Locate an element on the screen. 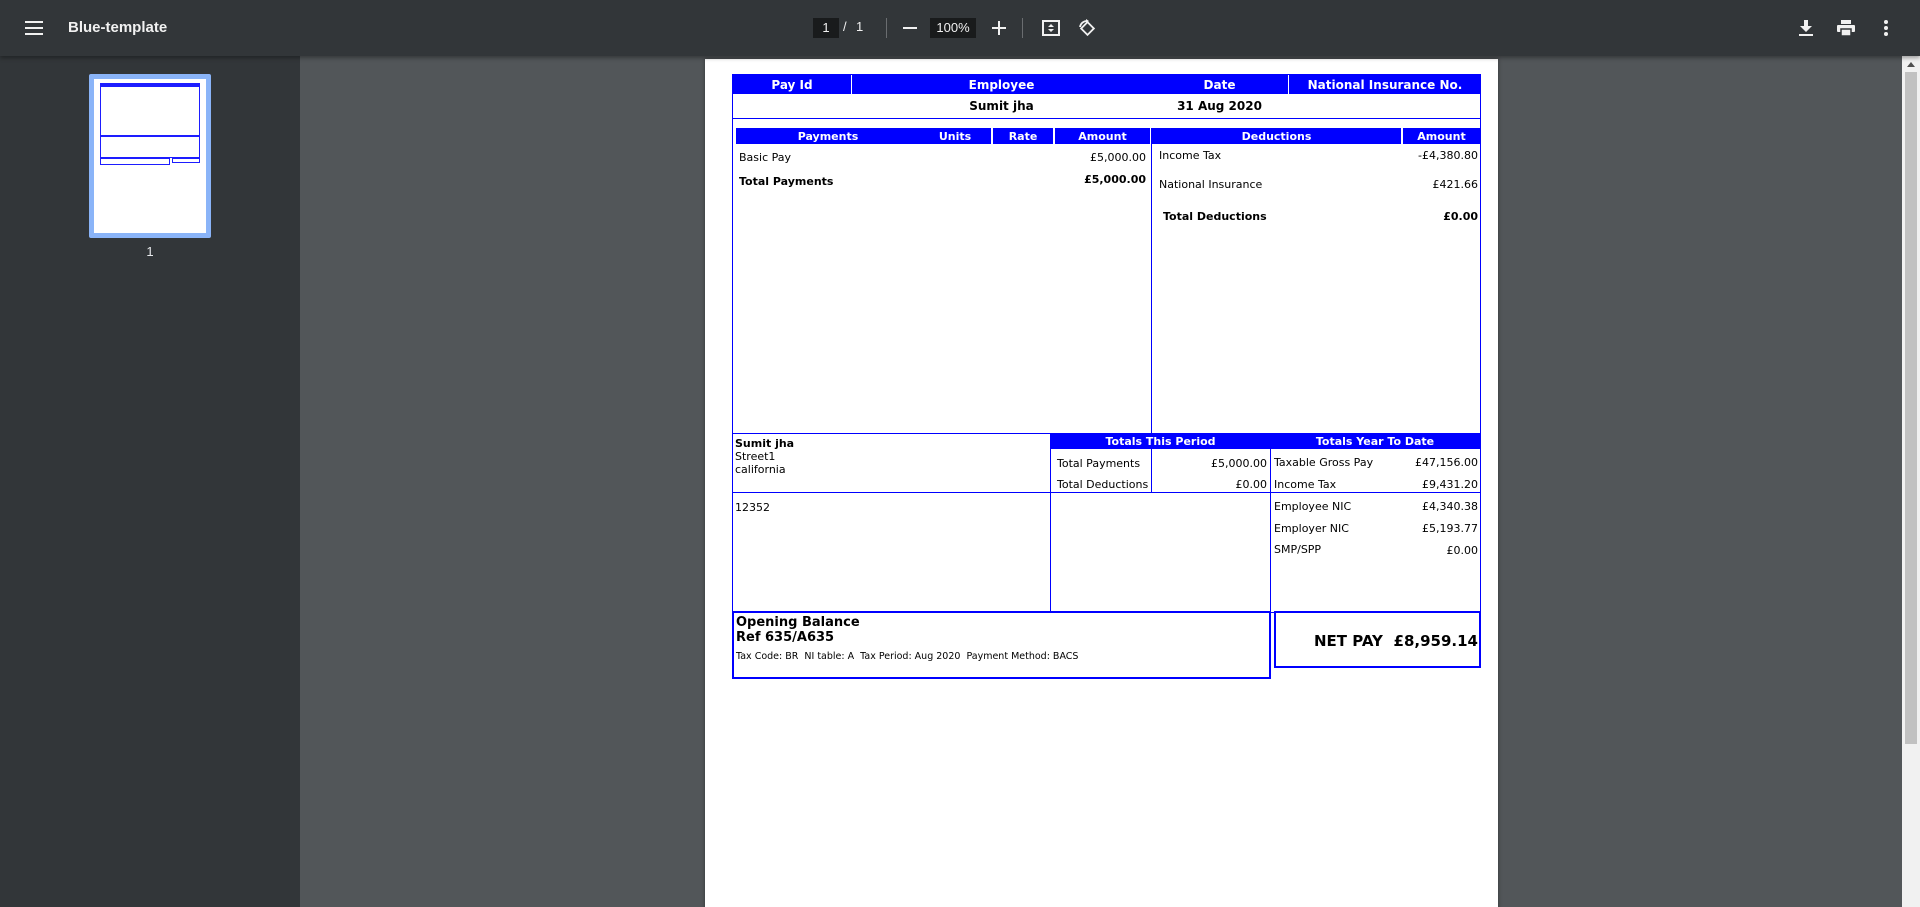 The width and height of the screenshot is (1920, 907). total-deductions-amount: £0.00 is located at coordinates (1460, 216).